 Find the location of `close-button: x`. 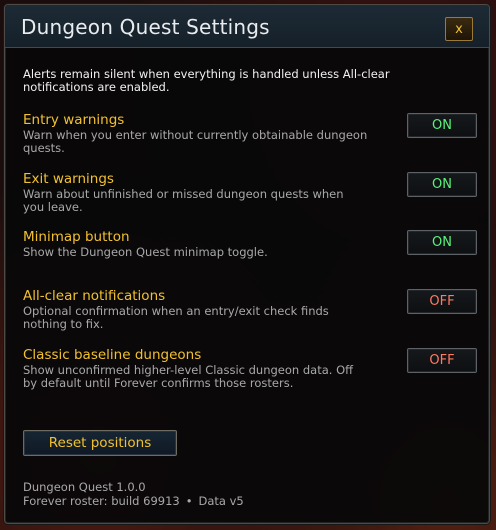

close-button: x is located at coordinates (459, 29).